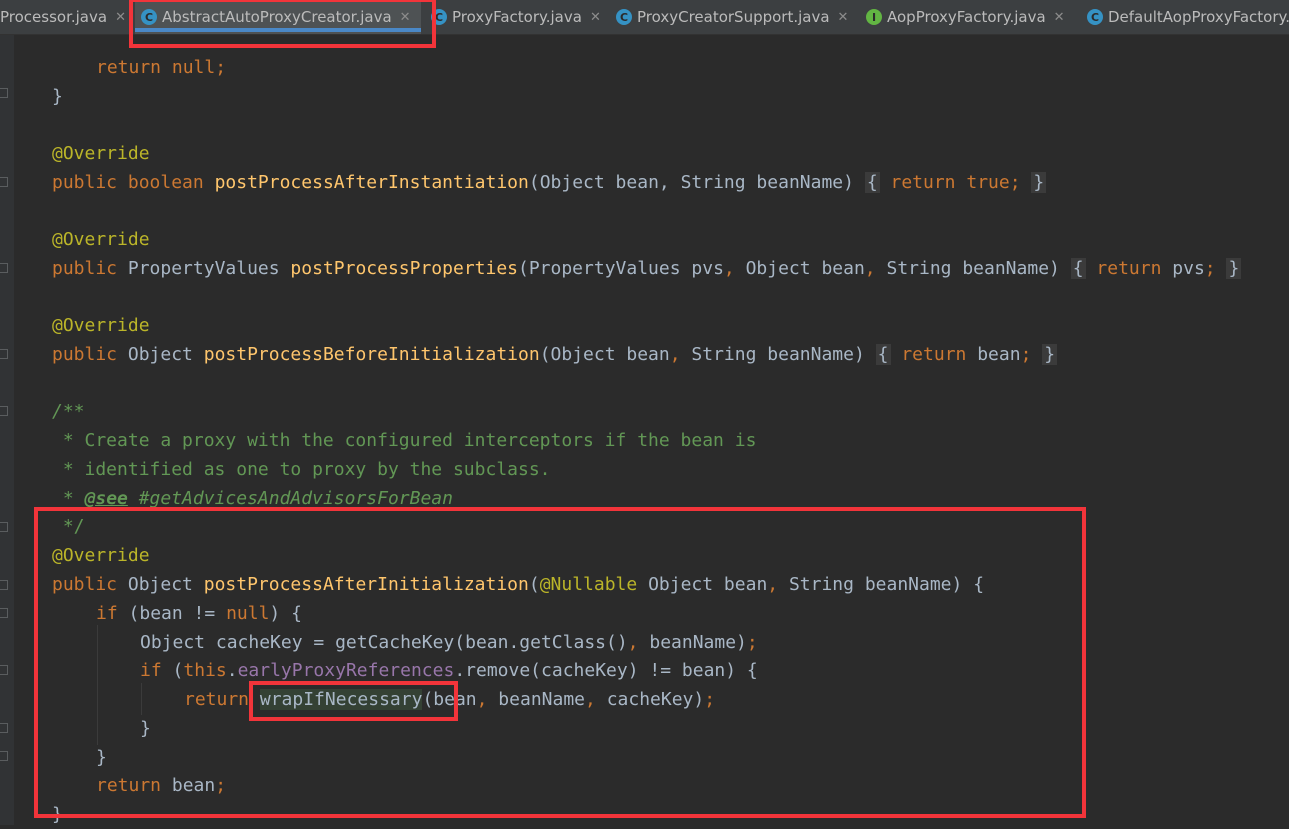  What do you see at coordinates (54, 17) in the screenshot?
I see `tab-label: Processor.java` at bounding box center [54, 17].